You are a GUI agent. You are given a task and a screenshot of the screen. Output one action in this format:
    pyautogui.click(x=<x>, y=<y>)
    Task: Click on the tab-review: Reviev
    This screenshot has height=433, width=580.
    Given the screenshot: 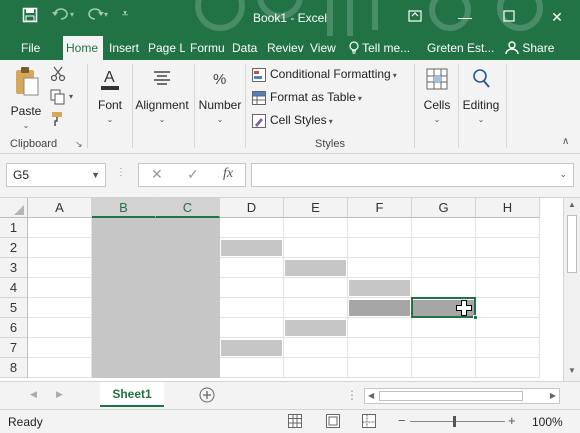 What is the action you would take?
    pyautogui.click(x=285, y=48)
    